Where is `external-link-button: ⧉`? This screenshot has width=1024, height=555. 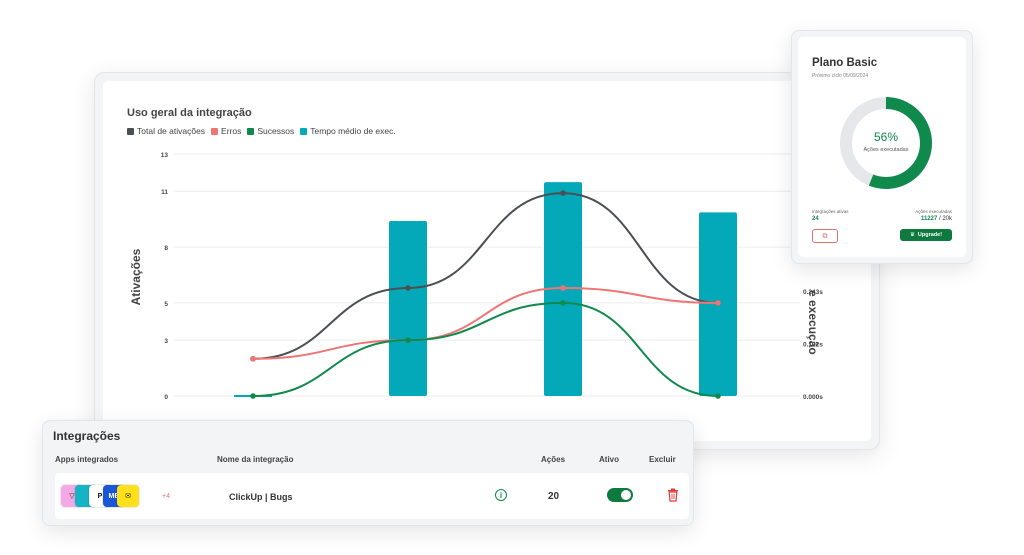 external-link-button: ⧉ is located at coordinates (825, 236).